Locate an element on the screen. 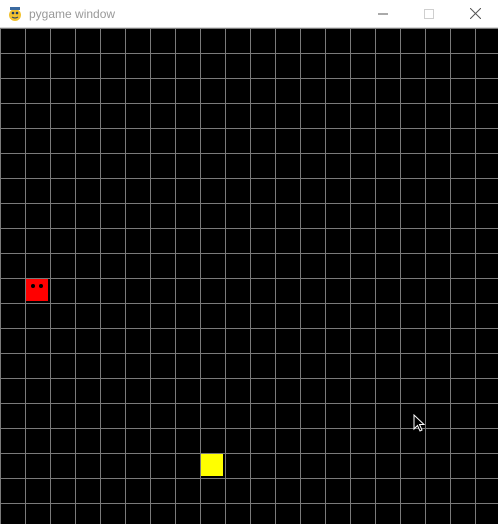  maximize-icon is located at coordinates (429, 13).